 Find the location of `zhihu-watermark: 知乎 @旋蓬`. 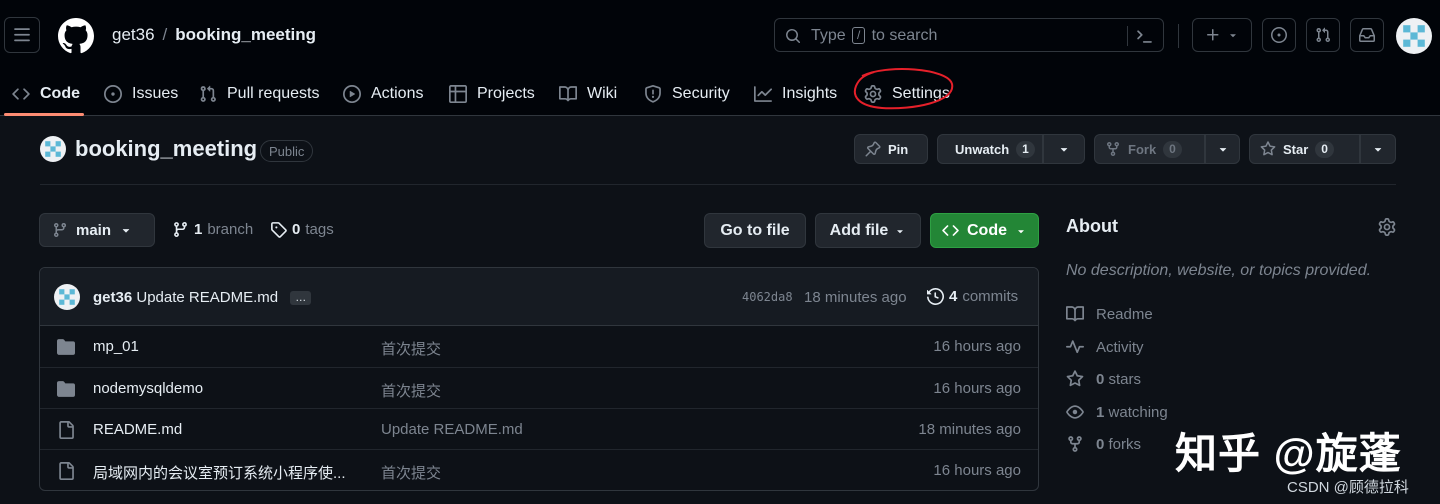

zhihu-watermark: 知乎 @旋蓬 is located at coordinates (1288, 453).